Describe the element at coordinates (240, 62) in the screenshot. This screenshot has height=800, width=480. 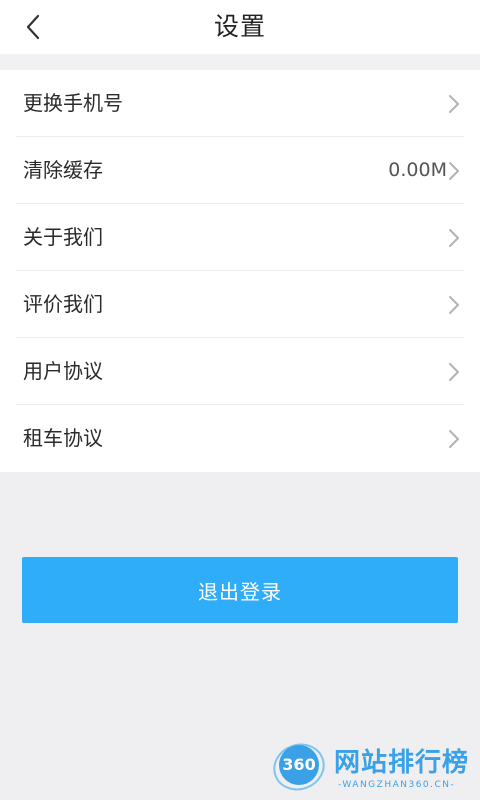
I see `section-gap` at that location.